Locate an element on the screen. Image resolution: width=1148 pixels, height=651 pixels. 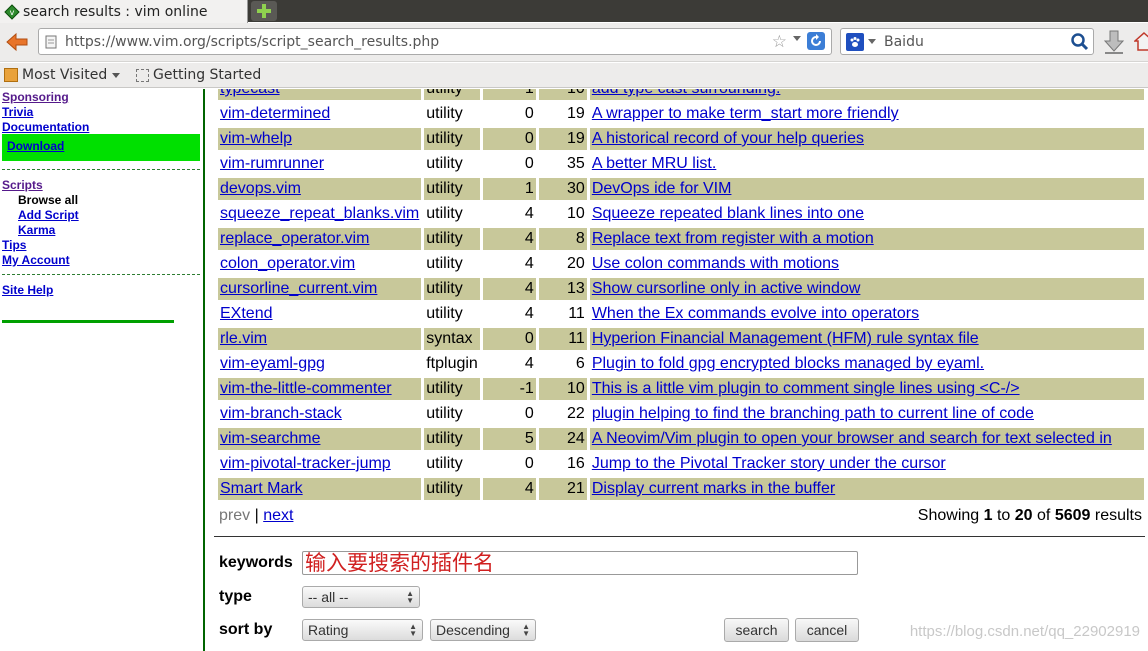
table-cell: 11 is located at coordinates (562, 339).